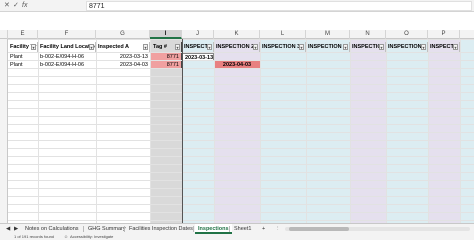 The height and width of the screenshot is (240, 474). I want to click on select-all-corner, so click(4, 34).